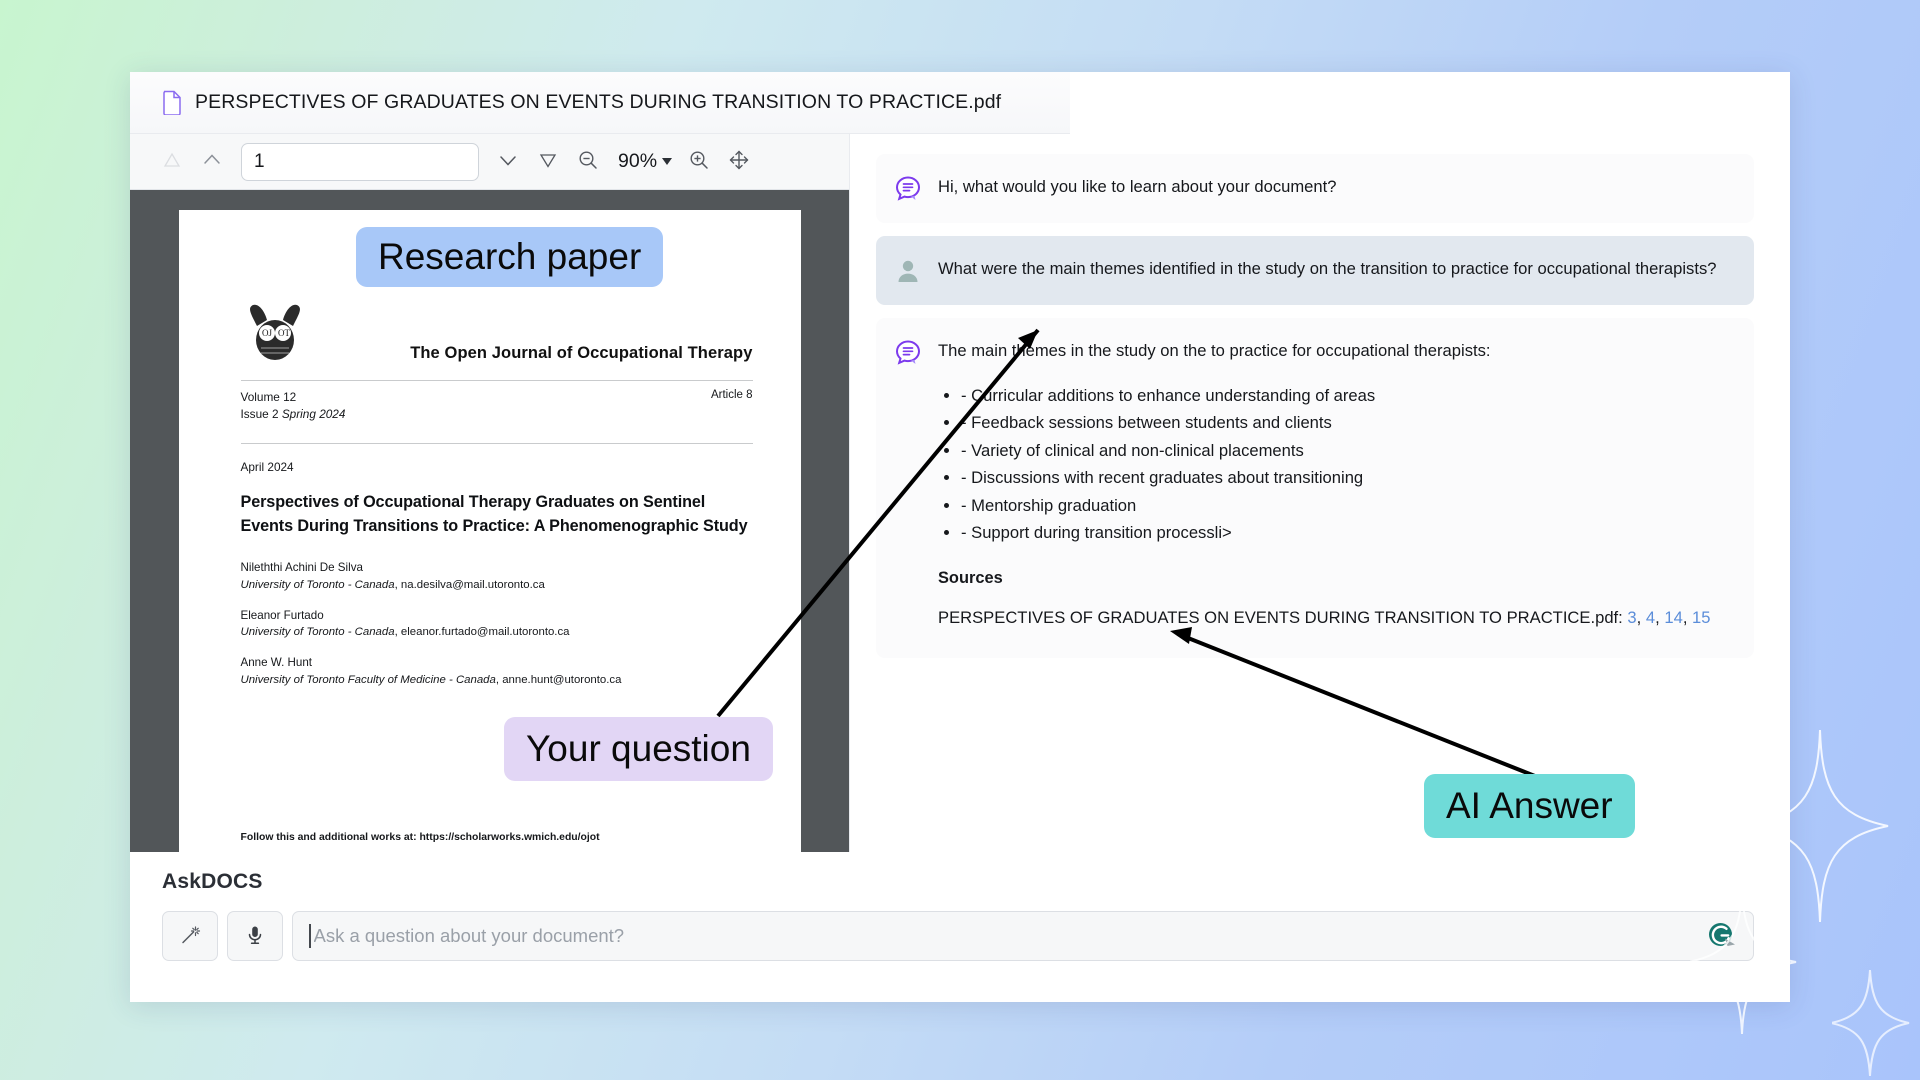 This screenshot has height=1080, width=1920. Describe the element at coordinates (1722, 936) in the screenshot. I see `grammarly-icon` at that location.